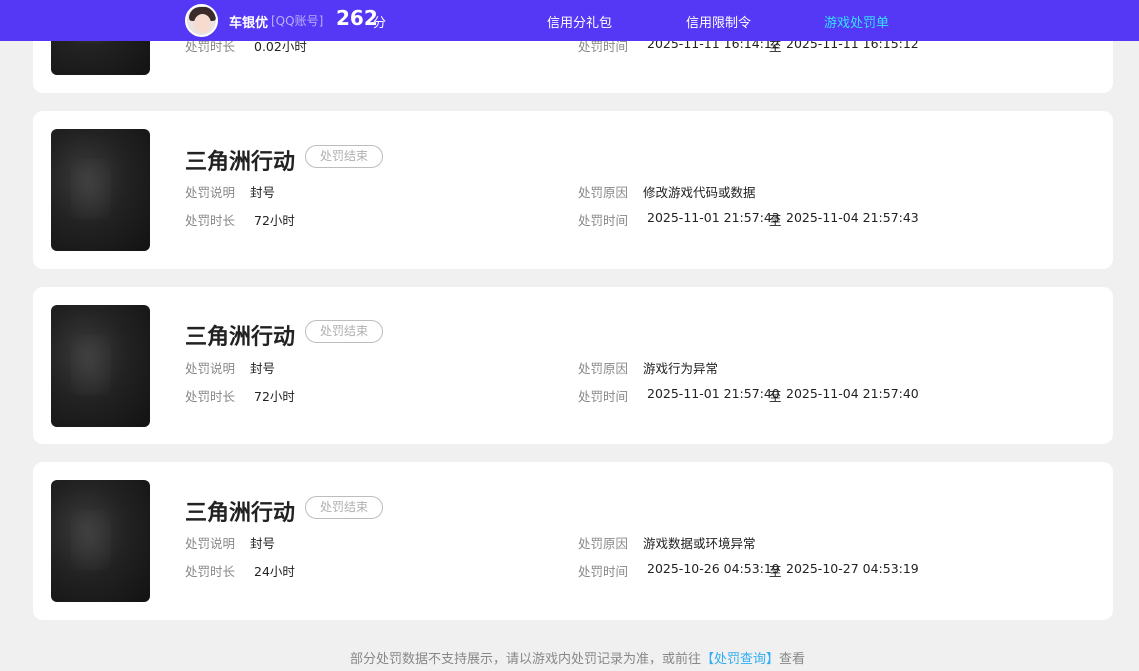  Describe the element at coordinates (856, 21) in the screenshot. I see `tab-game-penalty: 游戏处罚单` at that location.